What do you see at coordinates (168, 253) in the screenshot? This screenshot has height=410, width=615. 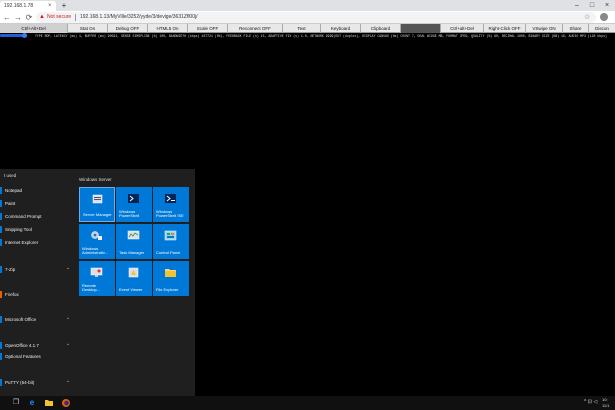 I see `tile-label: Control Panel` at bounding box center [168, 253].